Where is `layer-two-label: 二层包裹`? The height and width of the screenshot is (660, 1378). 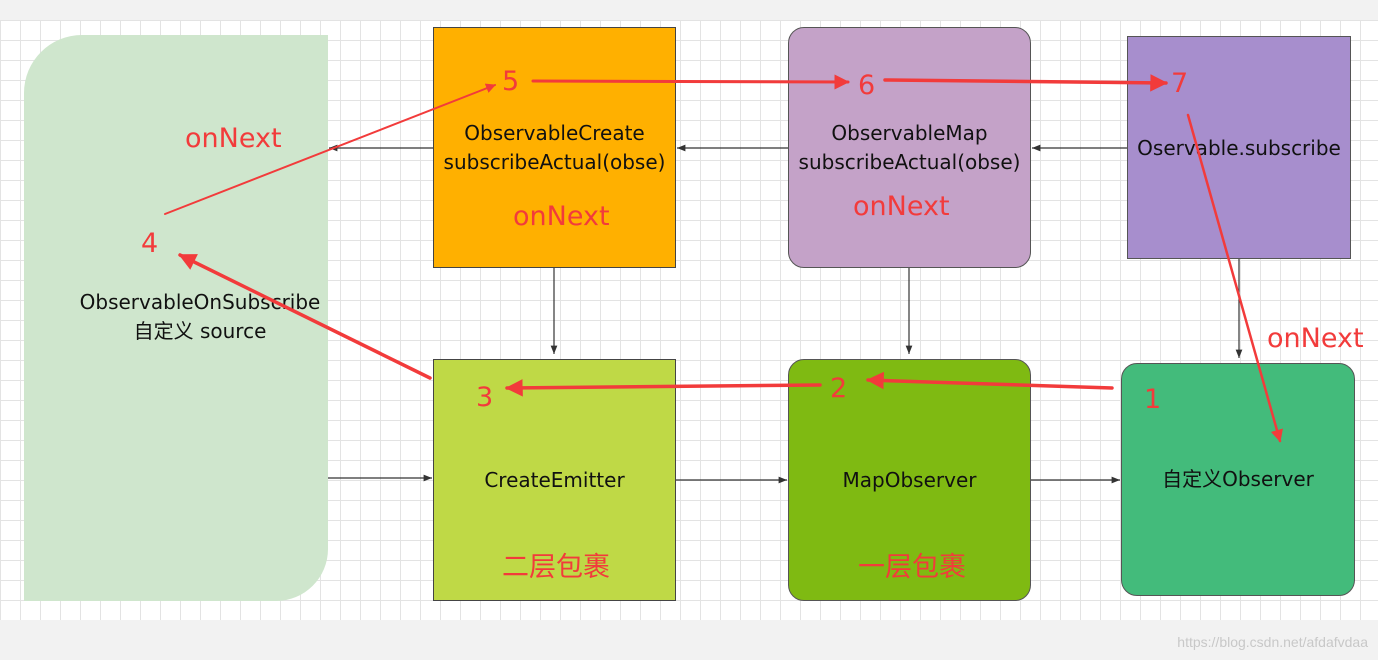 layer-two-label: 二层包裹 is located at coordinates (556, 567).